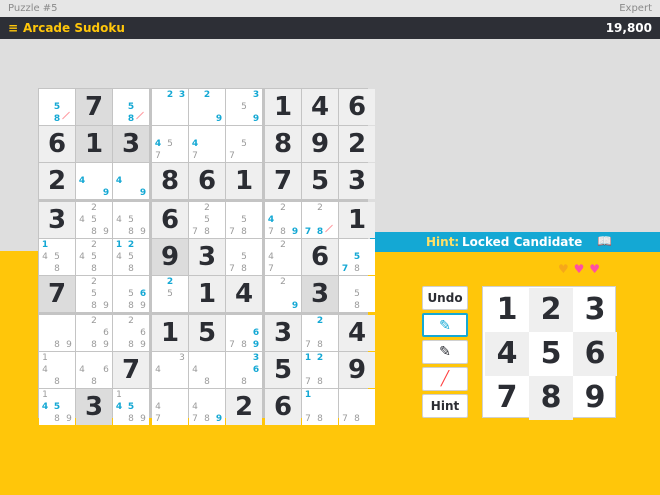 The width and height of the screenshot is (660, 495). What do you see at coordinates (57, 333) in the screenshot?
I see `grid-cell: 89` at bounding box center [57, 333].